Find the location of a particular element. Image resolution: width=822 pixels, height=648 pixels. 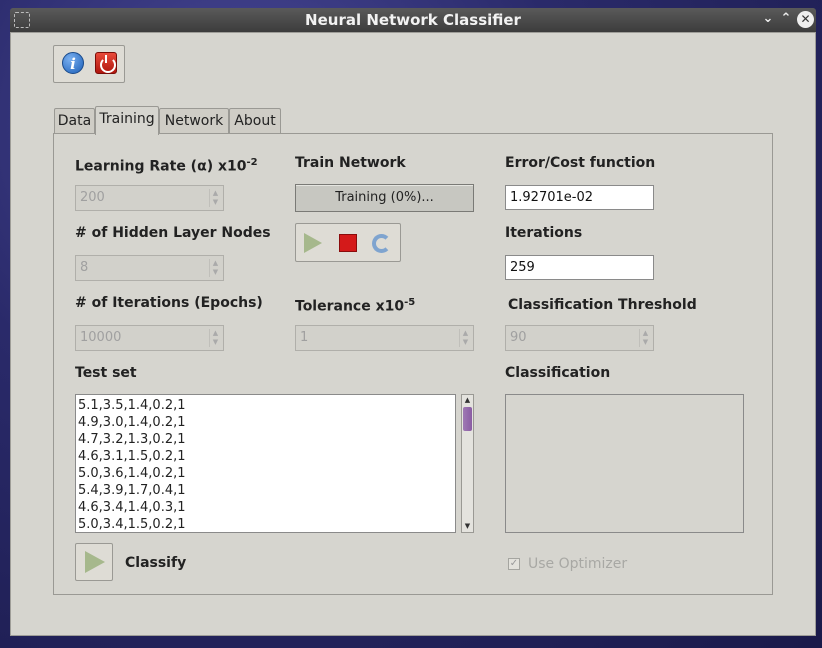

hidden-nodes-label: # of Hidden Layer Nodes is located at coordinates (173, 233).